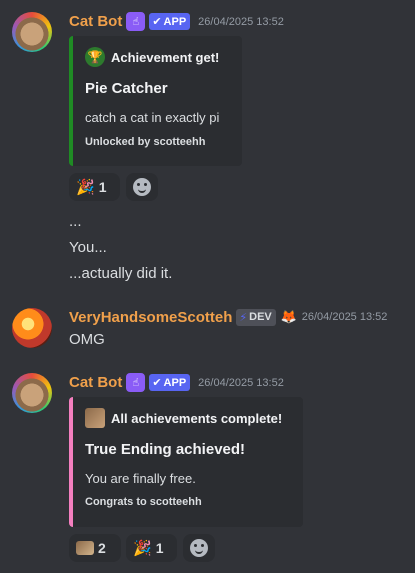 This screenshot has width=415, height=573. Describe the element at coordinates (150, 317) in the screenshot. I see `author-name: VeryHandsomeScotteh` at that location.